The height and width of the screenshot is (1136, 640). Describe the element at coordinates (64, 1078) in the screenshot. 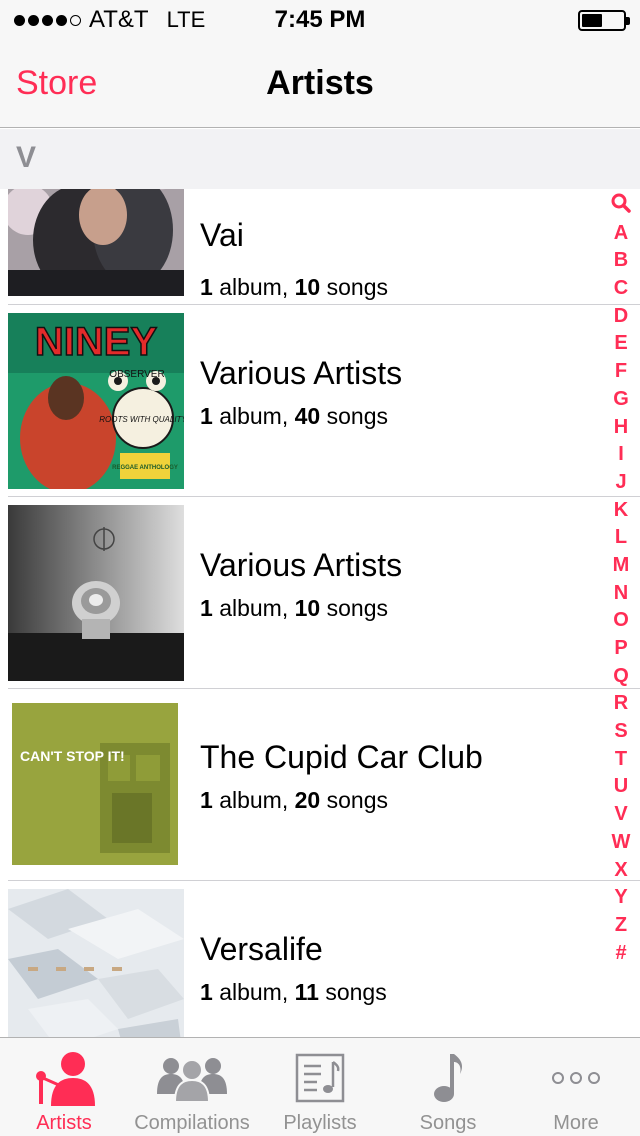

I see `artists-icon` at that location.